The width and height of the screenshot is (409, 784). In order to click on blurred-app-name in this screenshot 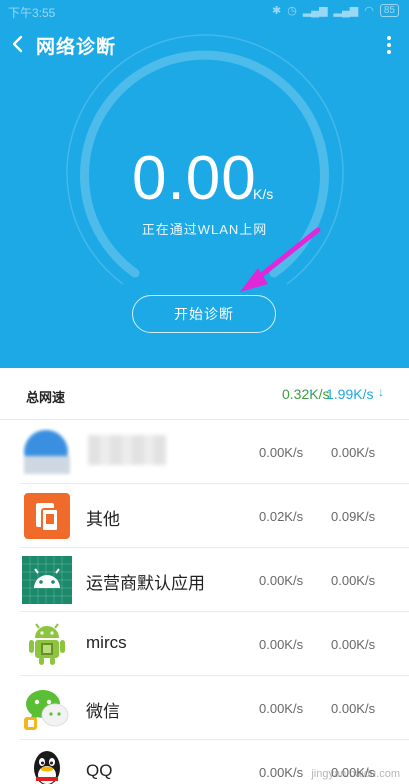, I will do `click(127, 450)`.